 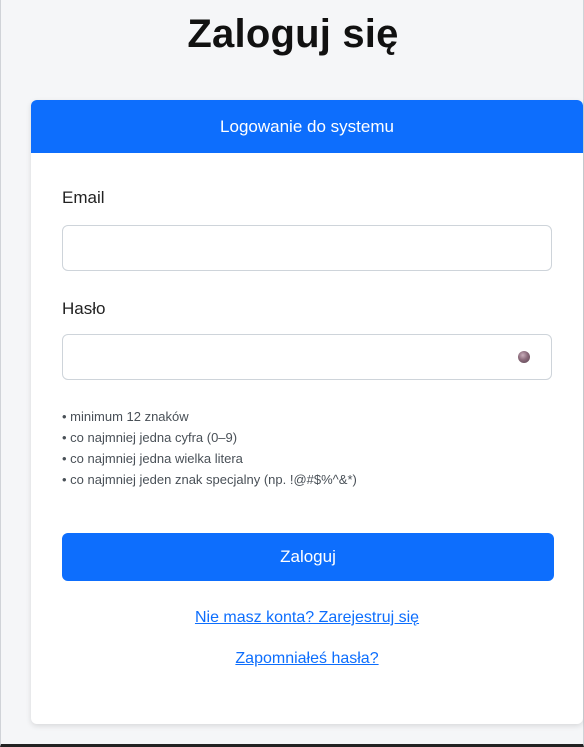 I want to click on eye-icon, so click(x=524, y=357).